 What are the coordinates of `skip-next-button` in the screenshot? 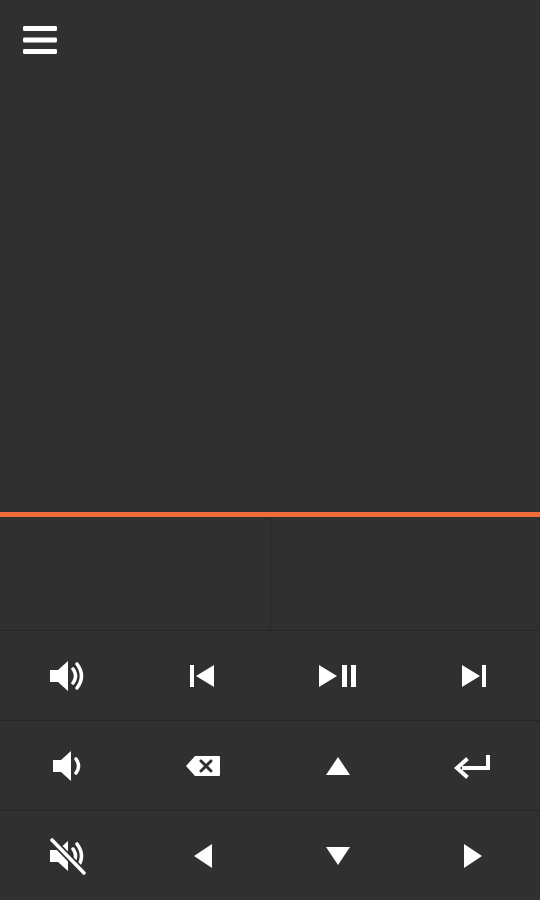 It's located at (472, 675).